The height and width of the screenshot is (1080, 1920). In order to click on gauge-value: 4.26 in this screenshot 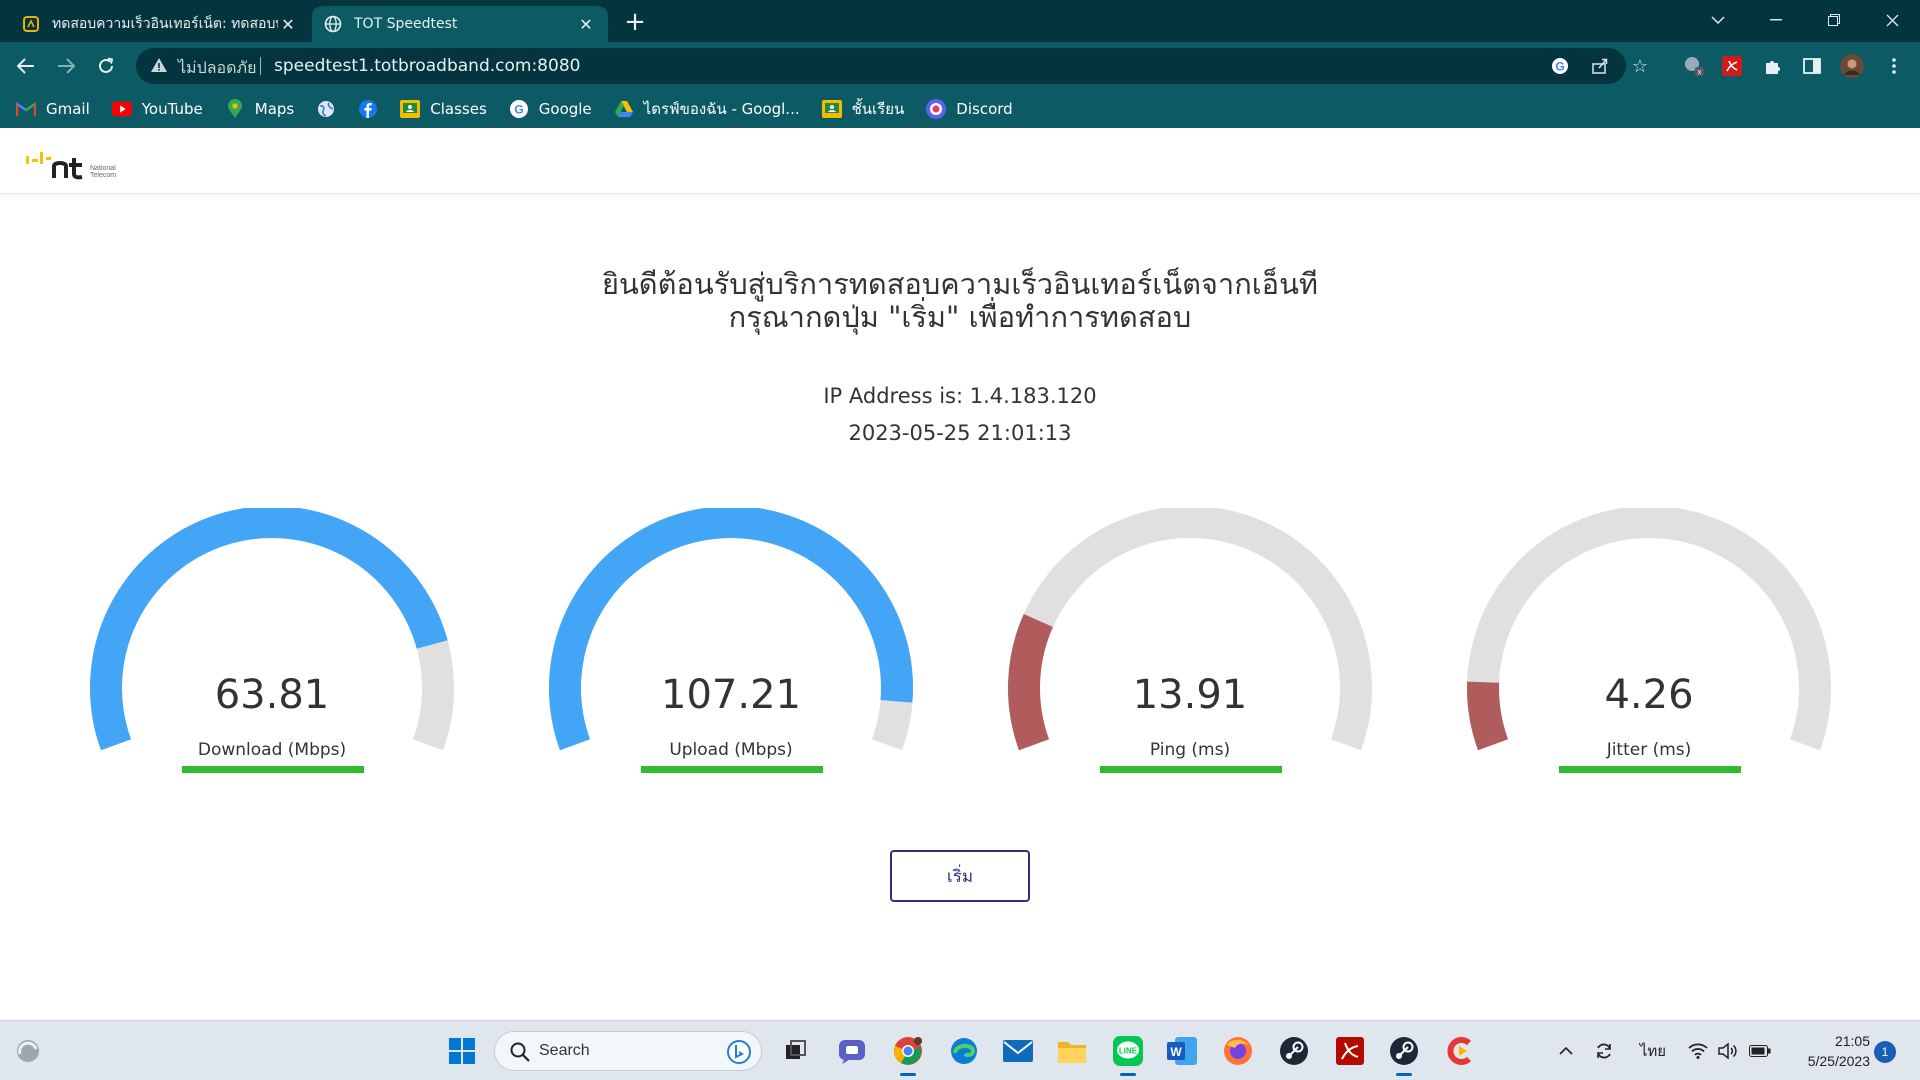, I will do `click(1649, 695)`.